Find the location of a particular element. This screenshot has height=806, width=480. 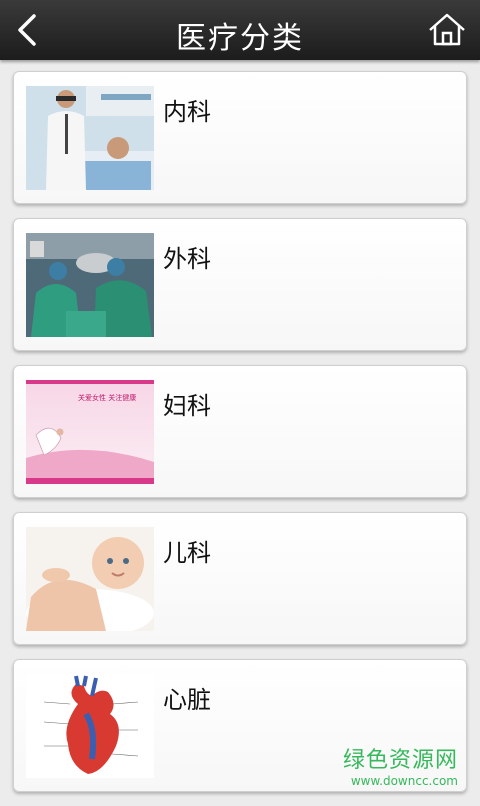

watermark: 绿色资源网 www.downcc.com is located at coordinates (400, 765).